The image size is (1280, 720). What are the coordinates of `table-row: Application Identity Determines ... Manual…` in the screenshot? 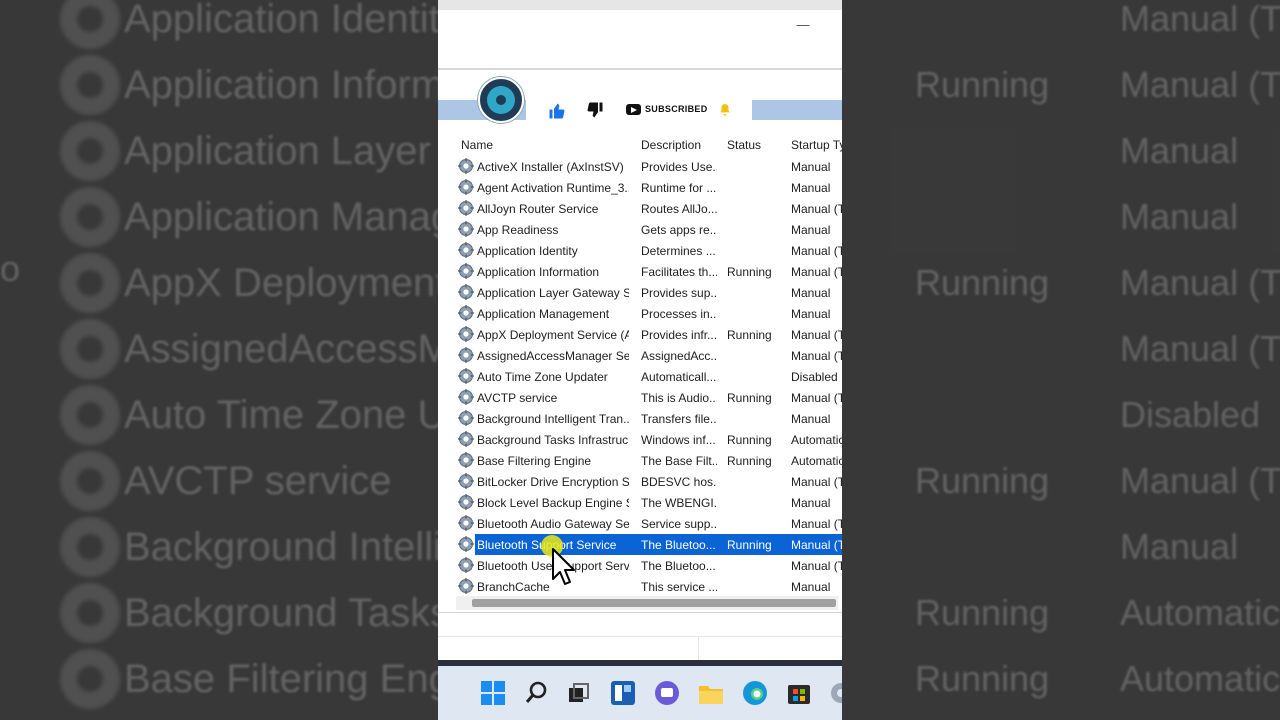 It's located at (649, 250).